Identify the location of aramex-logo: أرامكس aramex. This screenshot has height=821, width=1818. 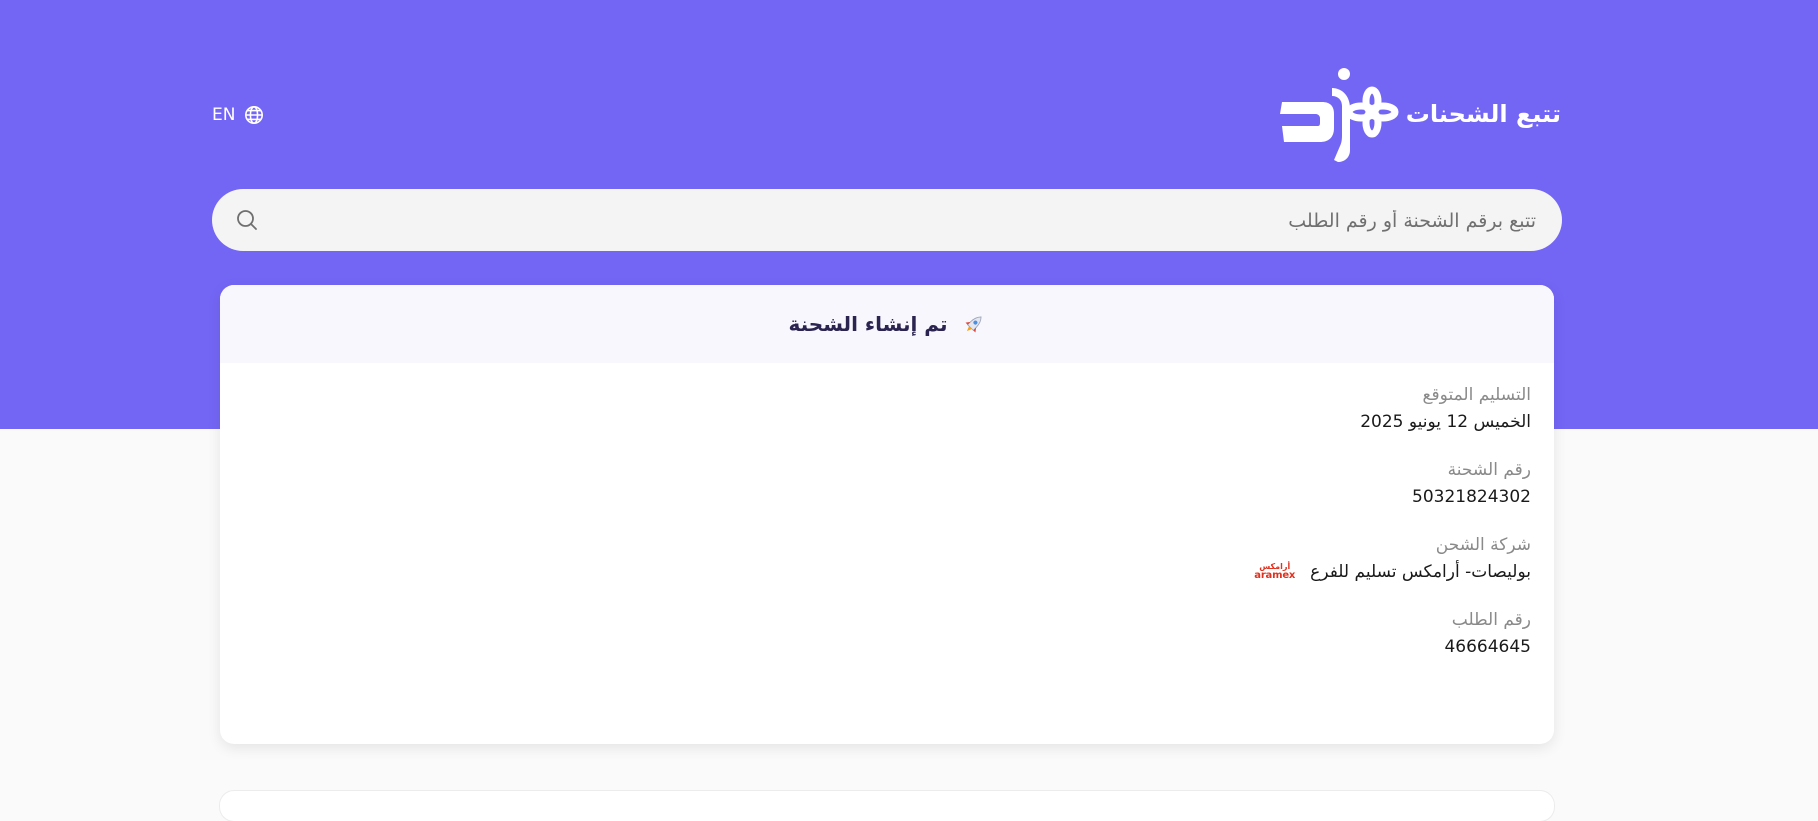
(1274, 572).